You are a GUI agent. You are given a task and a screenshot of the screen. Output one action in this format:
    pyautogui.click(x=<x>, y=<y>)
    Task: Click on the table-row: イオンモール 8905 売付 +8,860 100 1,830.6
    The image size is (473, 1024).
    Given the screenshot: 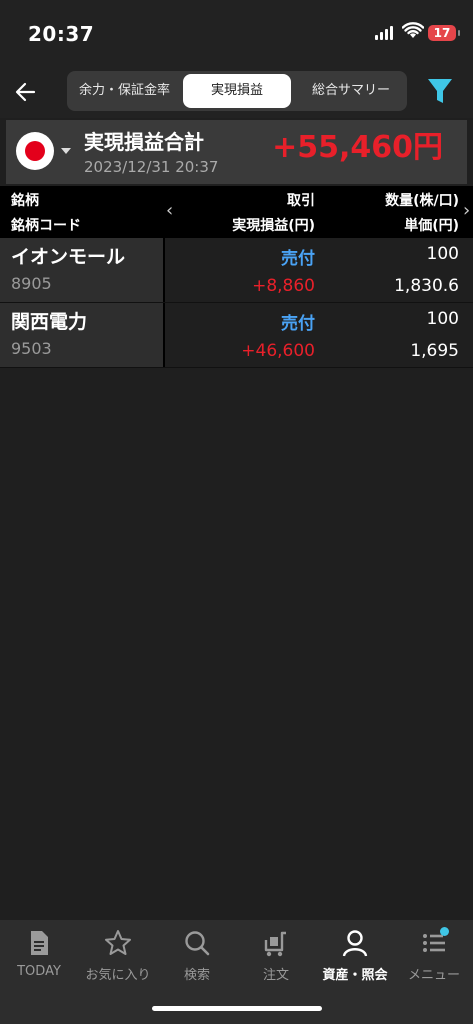 What is the action you would take?
    pyautogui.click(x=236, y=270)
    